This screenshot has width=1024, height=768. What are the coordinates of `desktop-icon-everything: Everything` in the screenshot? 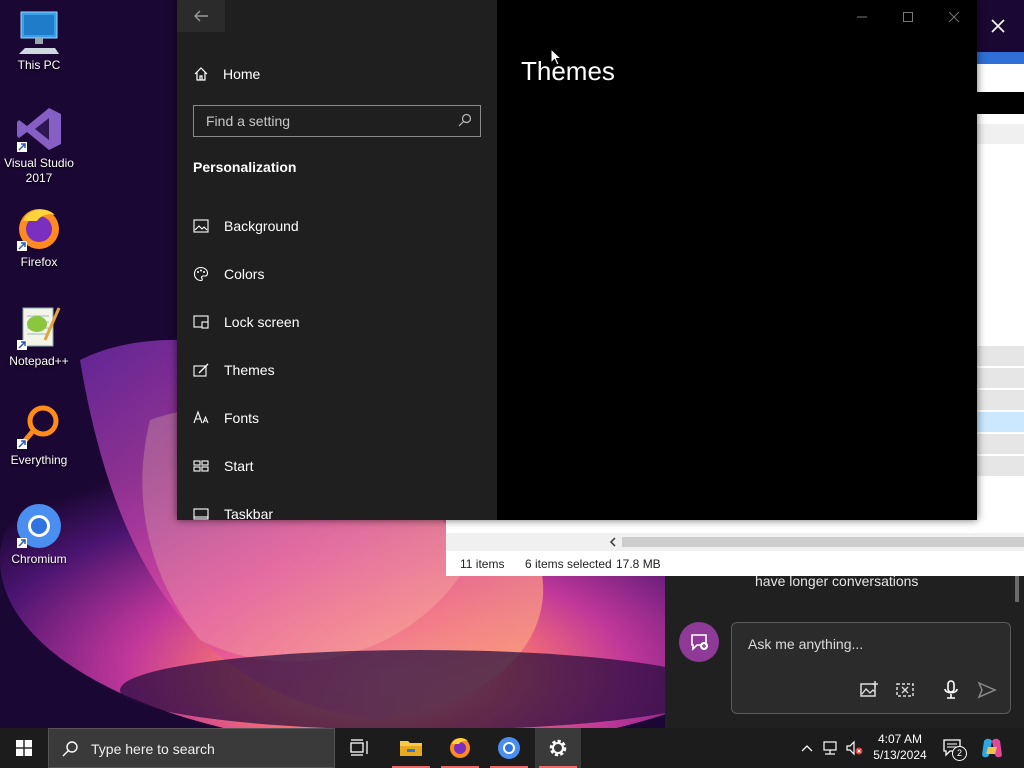 It's located at (39, 435).